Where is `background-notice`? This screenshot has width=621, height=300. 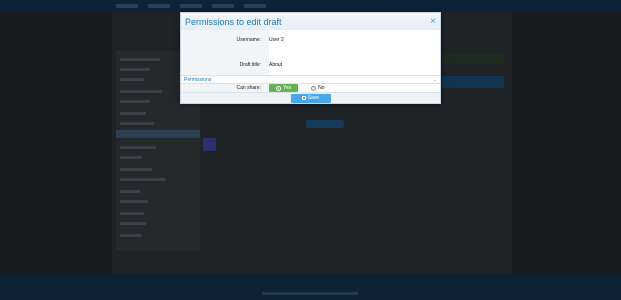
background-notice is located at coordinates (473, 59).